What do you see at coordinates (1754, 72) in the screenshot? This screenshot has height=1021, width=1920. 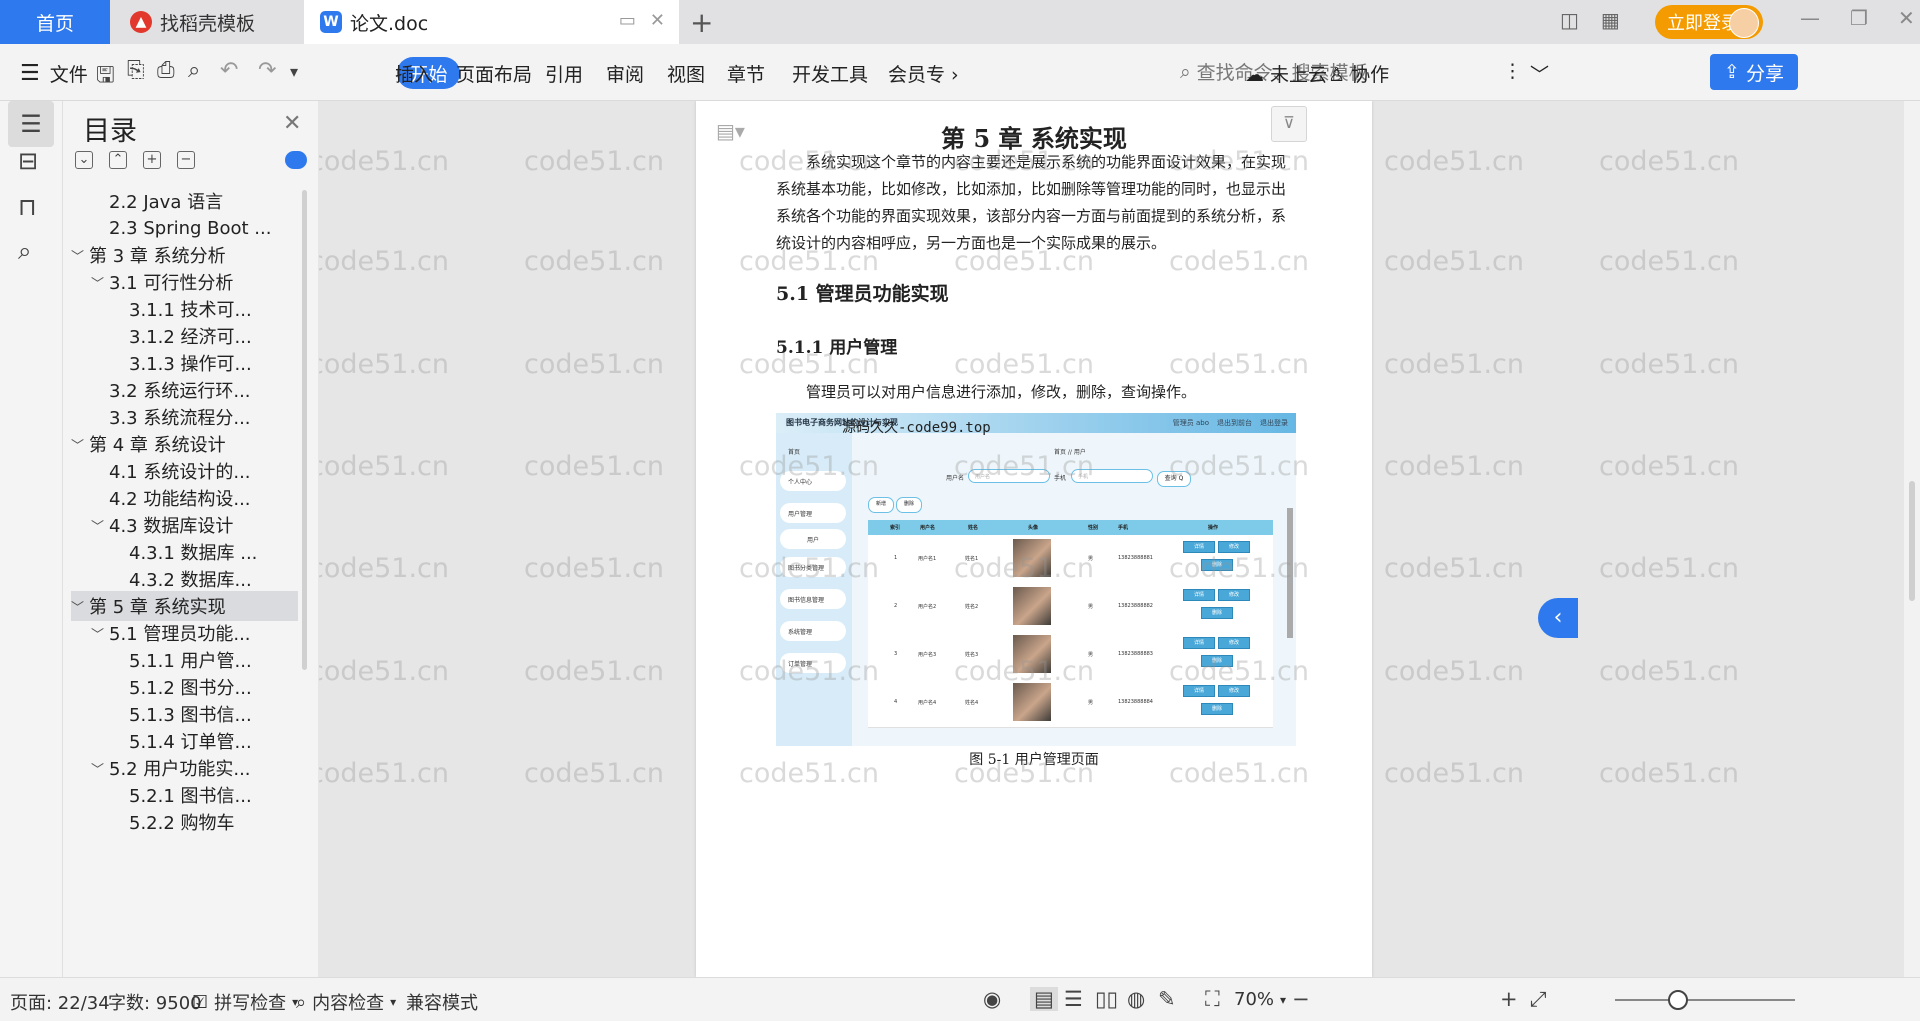 I see `share-button: ⇪ 分享` at bounding box center [1754, 72].